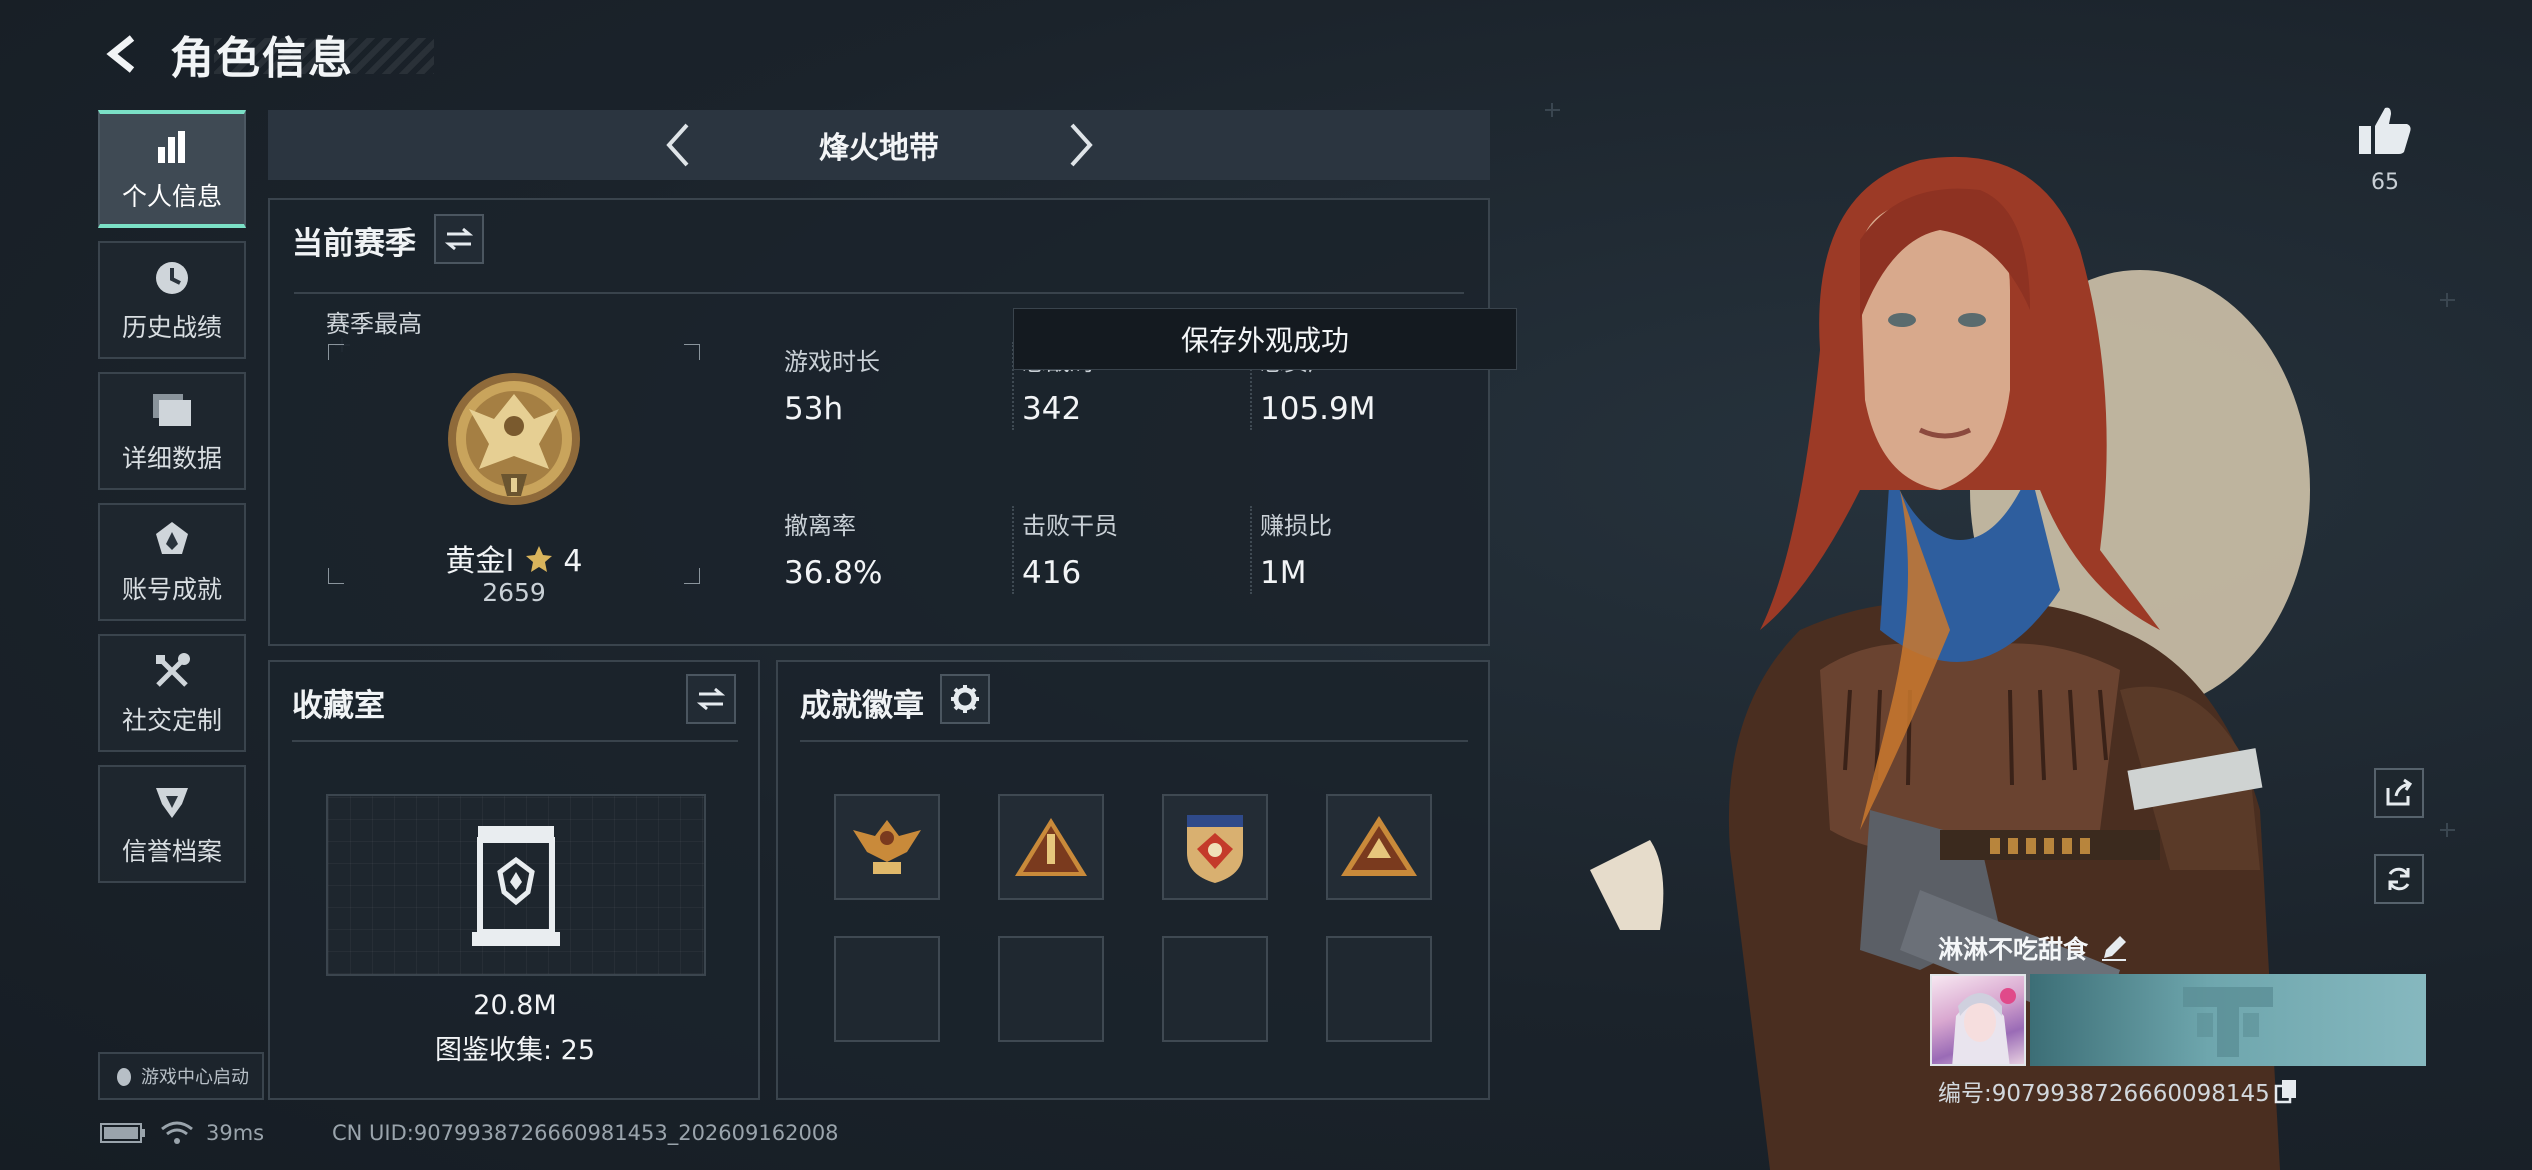 Image resolution: width=2532 pixels, height=1170 pixels. Describe the element at coordinates (171, 196) in the screenshot. I see `sidebar-item-label: 个人信息` at that location.